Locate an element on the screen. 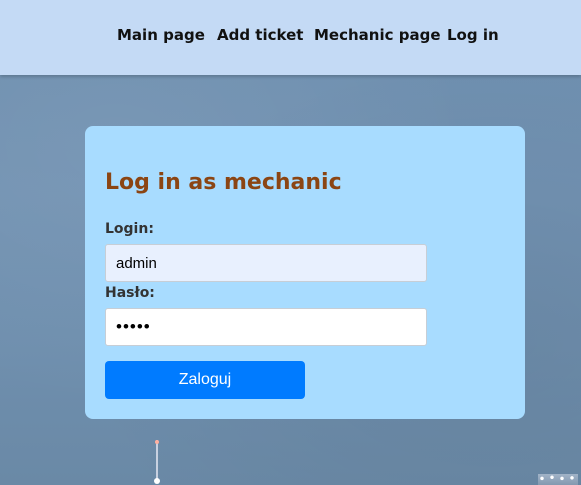 This screenshot has width=581, height=485. nav-link-mechanic-page: Mechanic page is located at coordinates (377, 35).